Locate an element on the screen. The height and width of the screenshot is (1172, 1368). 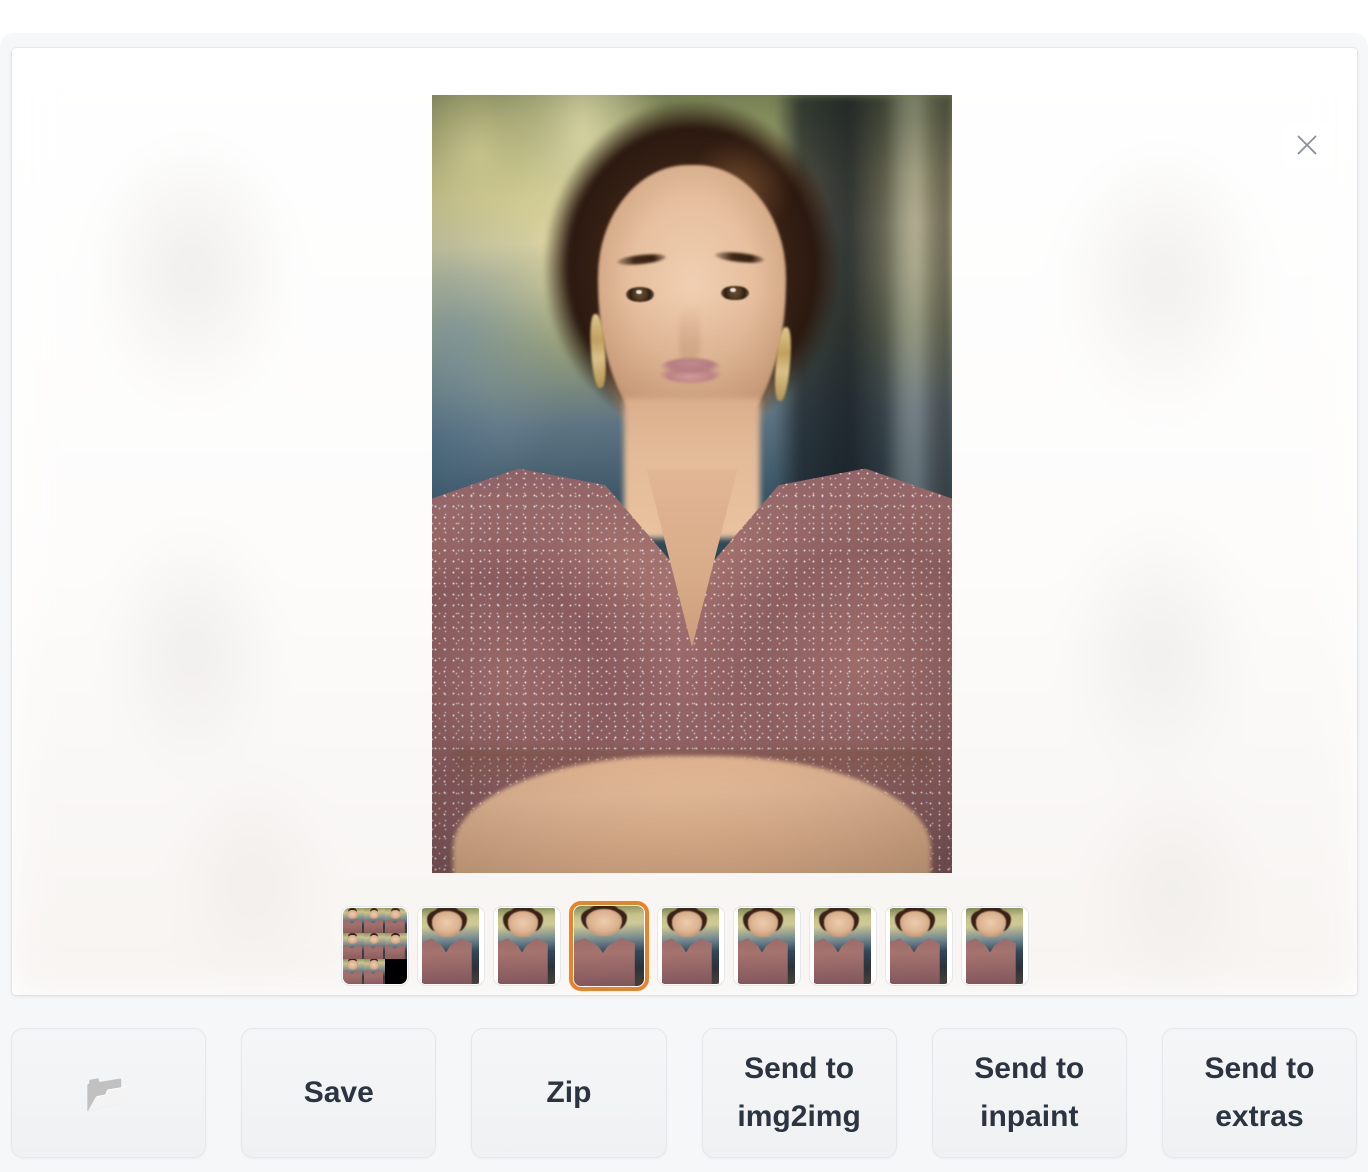
thumbnail-strip is located at coordinates (684, 946).